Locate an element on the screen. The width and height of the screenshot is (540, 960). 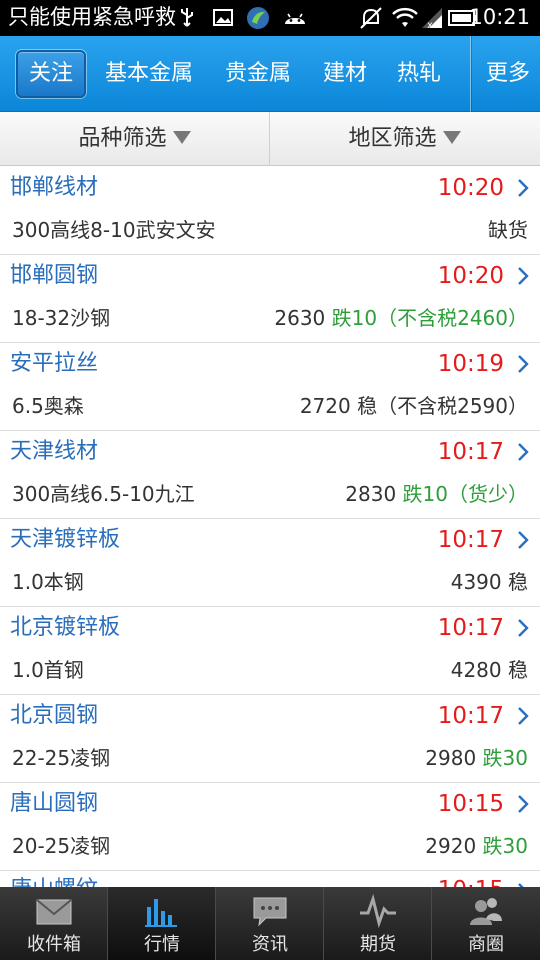
item-name: 邯郸线材 is located at coordinates (54, 187).